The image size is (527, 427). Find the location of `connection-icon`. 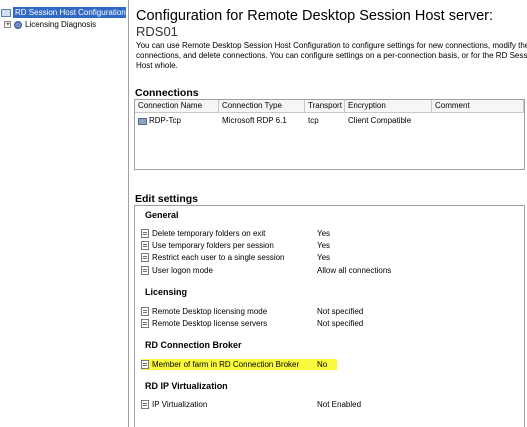

connection-icon is located at coordinates (142, 121).